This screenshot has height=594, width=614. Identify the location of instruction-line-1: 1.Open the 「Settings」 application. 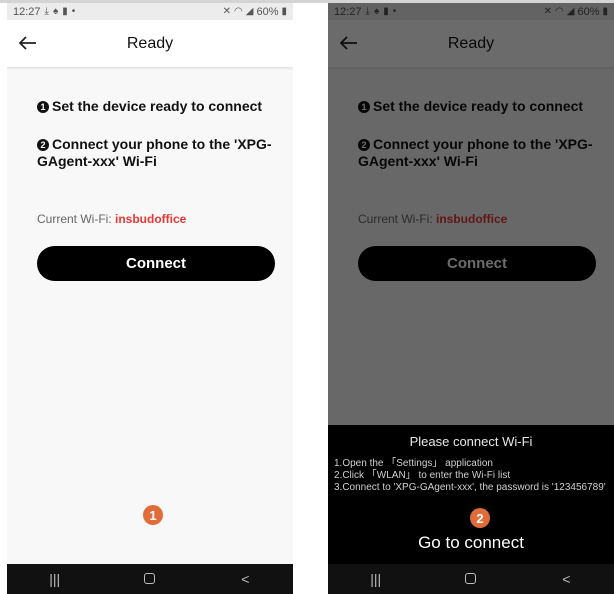
(413, 463).